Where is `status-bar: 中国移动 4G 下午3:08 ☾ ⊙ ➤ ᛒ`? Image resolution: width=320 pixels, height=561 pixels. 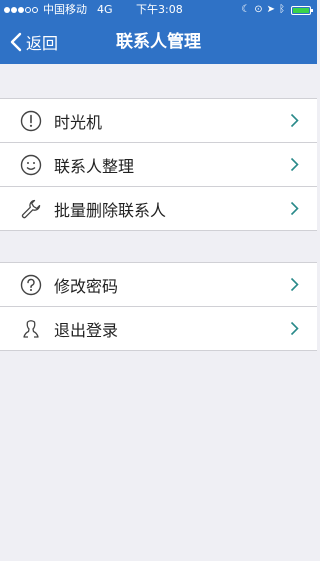 status-bar: 中国移动 4G 下午3:08 ☾ ⊙ ➤ ᛒ is located at coordinates (158, 10).